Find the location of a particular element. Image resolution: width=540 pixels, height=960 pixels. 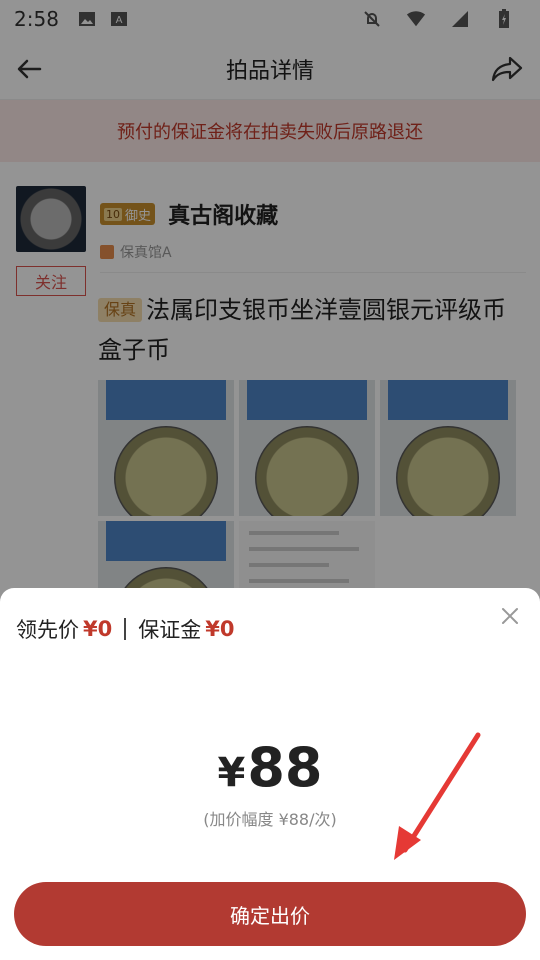

close-icon is located at coordinates (510, 616).